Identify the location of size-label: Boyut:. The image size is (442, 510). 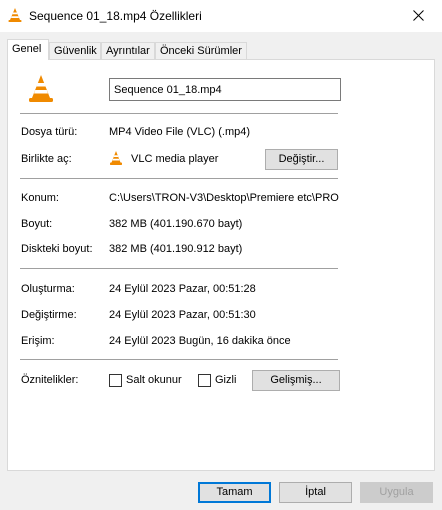
(37, 224).